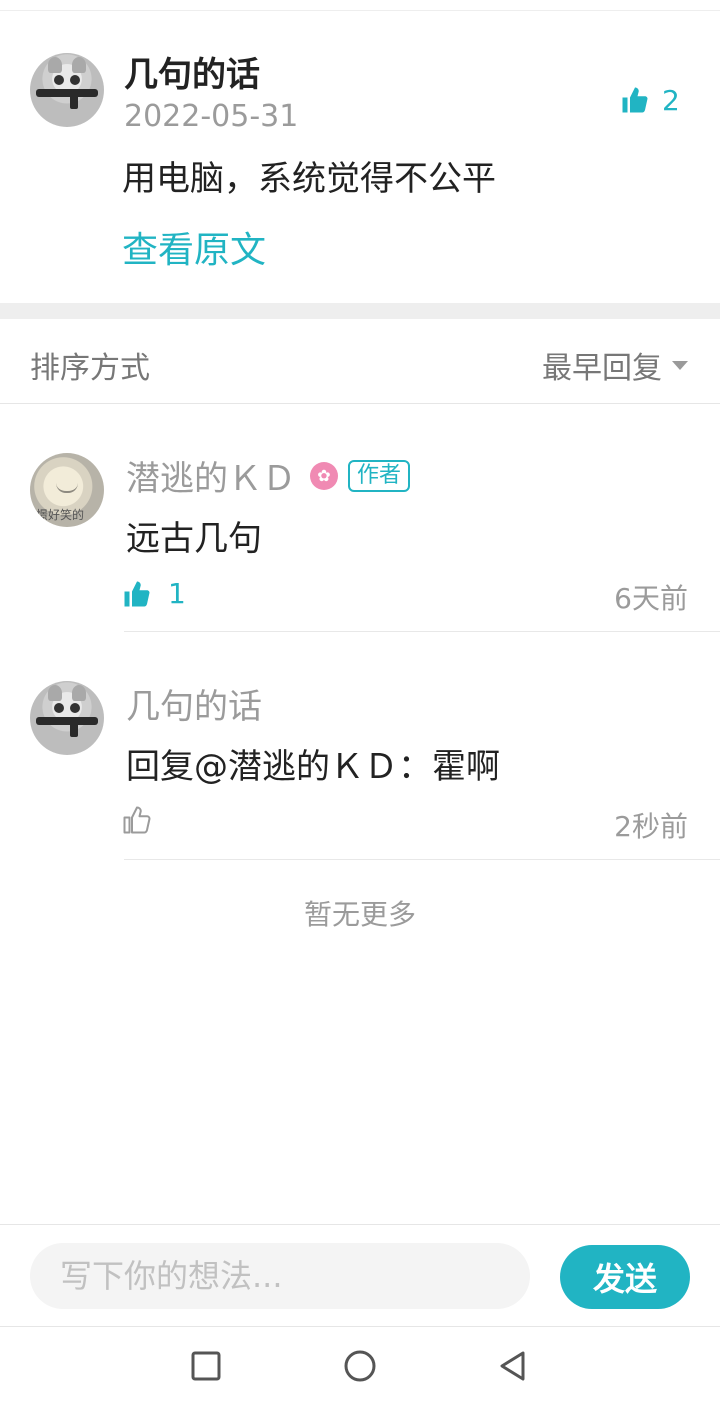  I want to click on post-date: 2022-05-31, so click(211, 116).